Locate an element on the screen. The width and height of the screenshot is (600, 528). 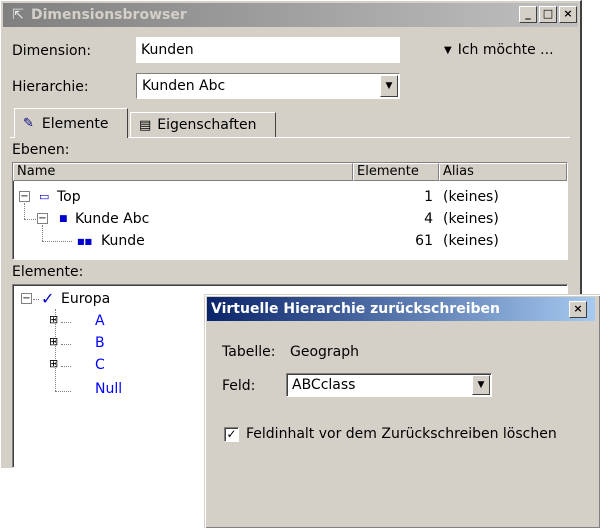
level-name: Kunde is located at coordinates (123, 241).